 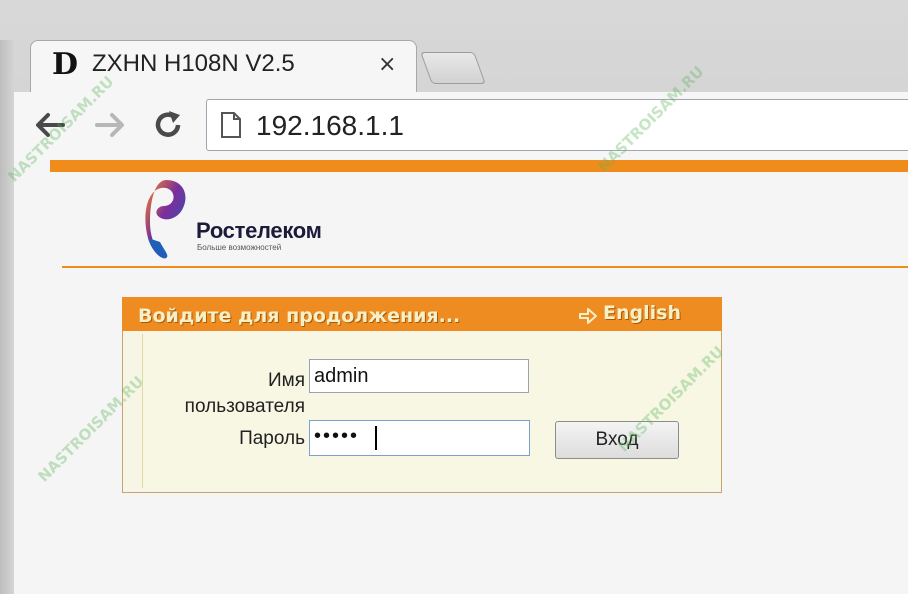 What do you see at coordinates (165, 219) in the screenshot?
I see `rostelecom-logo-icon` at bounding box center [165, 219].